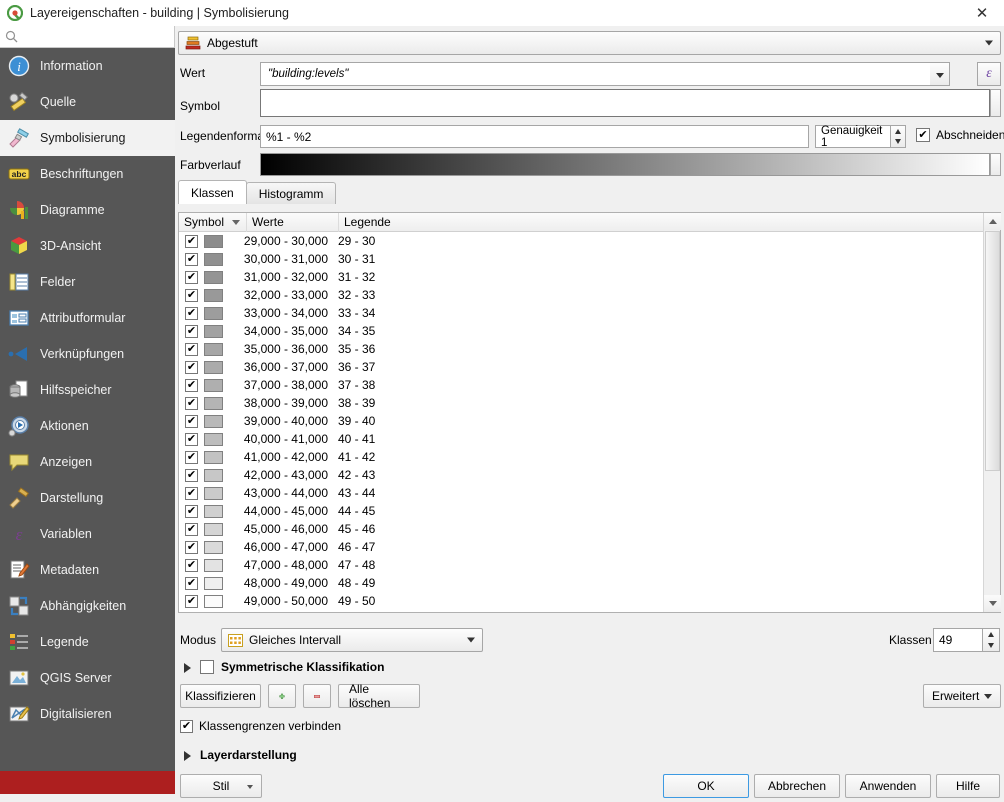  What do you see at coordinates (589, 313) in the screenshot?
I see `table-row: ✔ 33,000 - 34,000 33 - 34` at bounding box center [589, 313].